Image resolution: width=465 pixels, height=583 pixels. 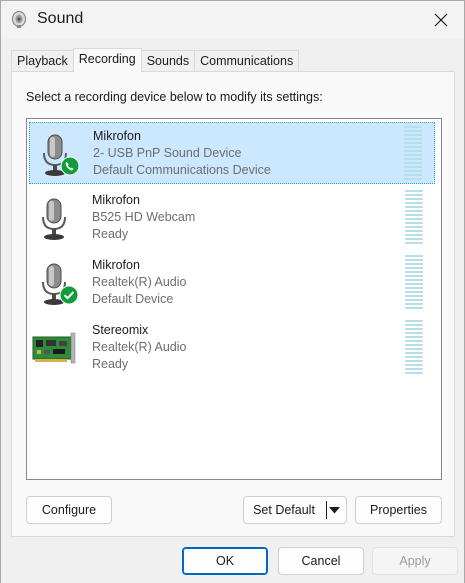 I want to click on set-default-dropdown, so click(x=334, y=510).